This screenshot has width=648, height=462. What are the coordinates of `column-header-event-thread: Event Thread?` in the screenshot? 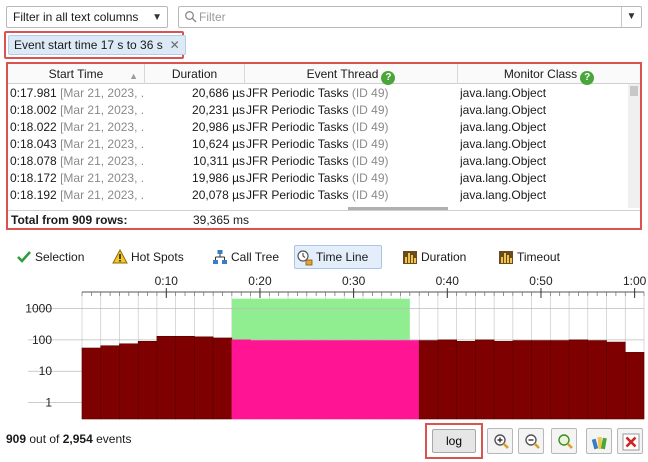 It's located at (351, 74).